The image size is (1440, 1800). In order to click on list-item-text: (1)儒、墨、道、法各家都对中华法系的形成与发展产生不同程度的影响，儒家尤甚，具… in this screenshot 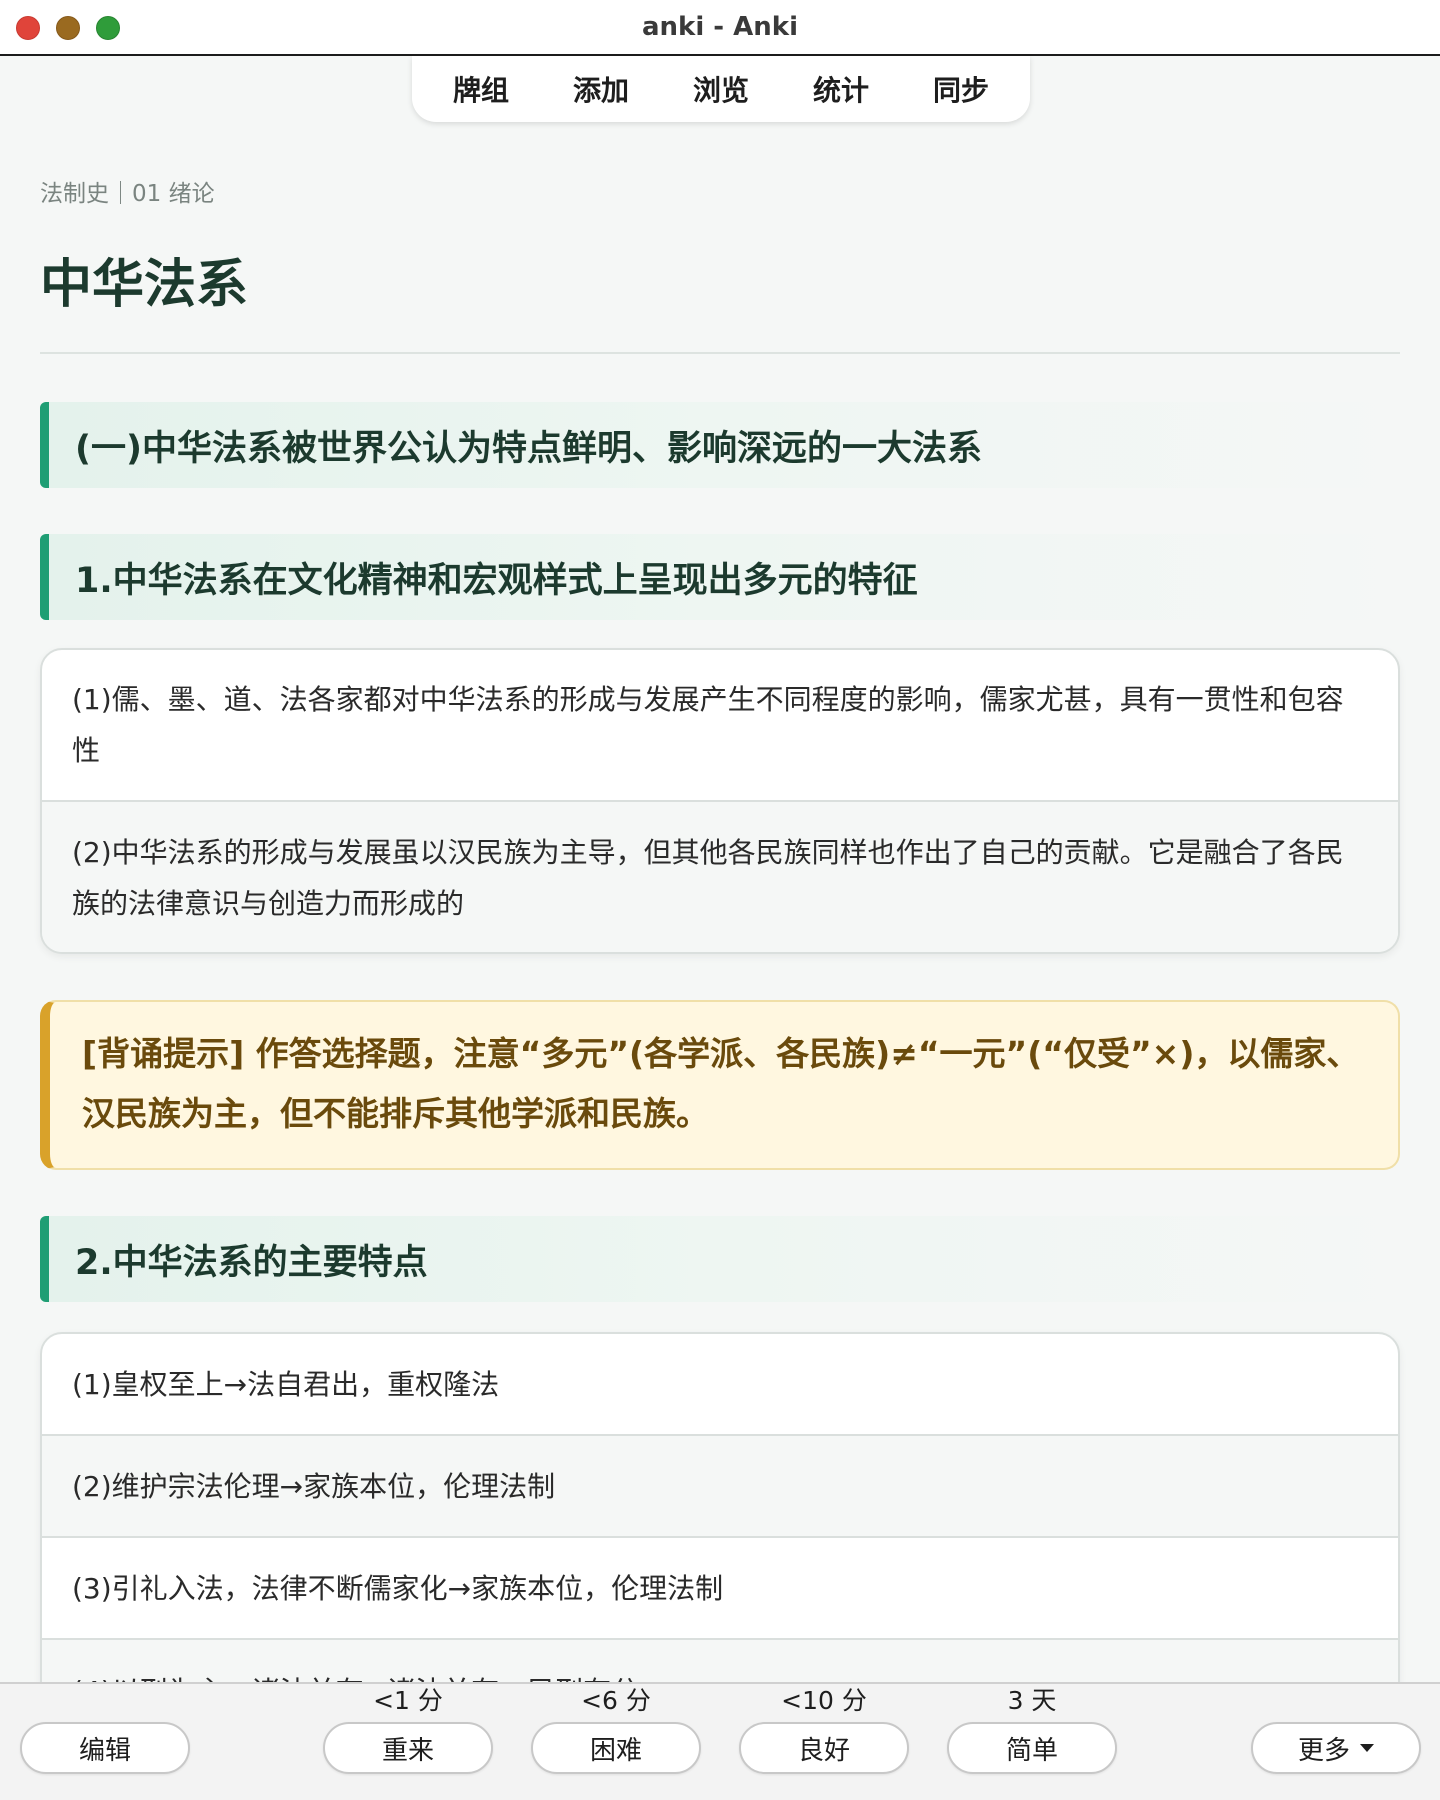, I will do `click(708, 725)`.